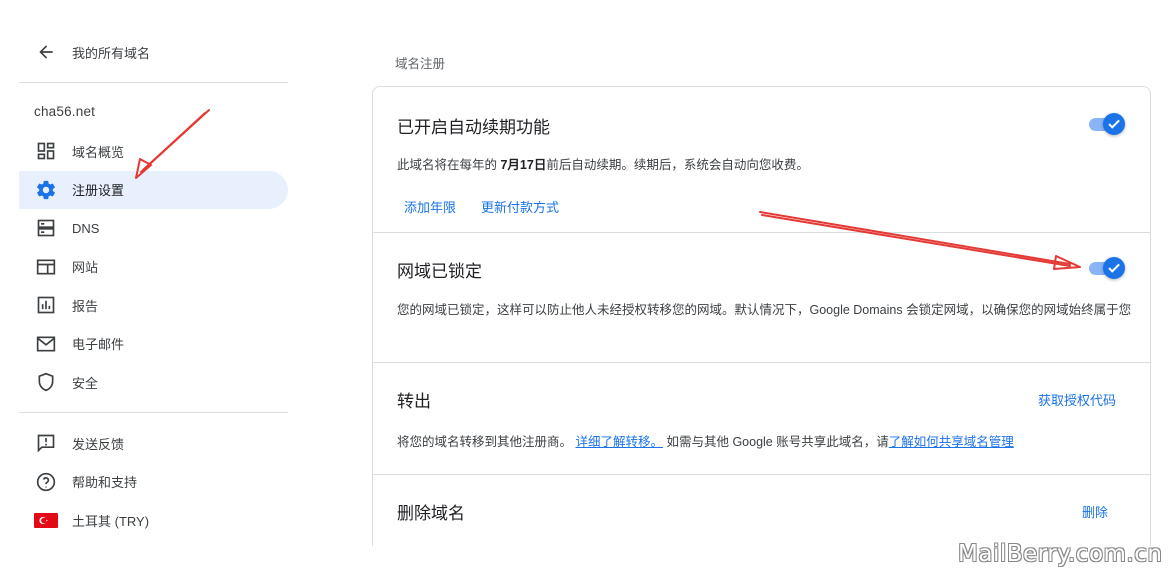 The image size is (1173, 575). I want to click on add-years-link: 添加年限, so click(430, 206).